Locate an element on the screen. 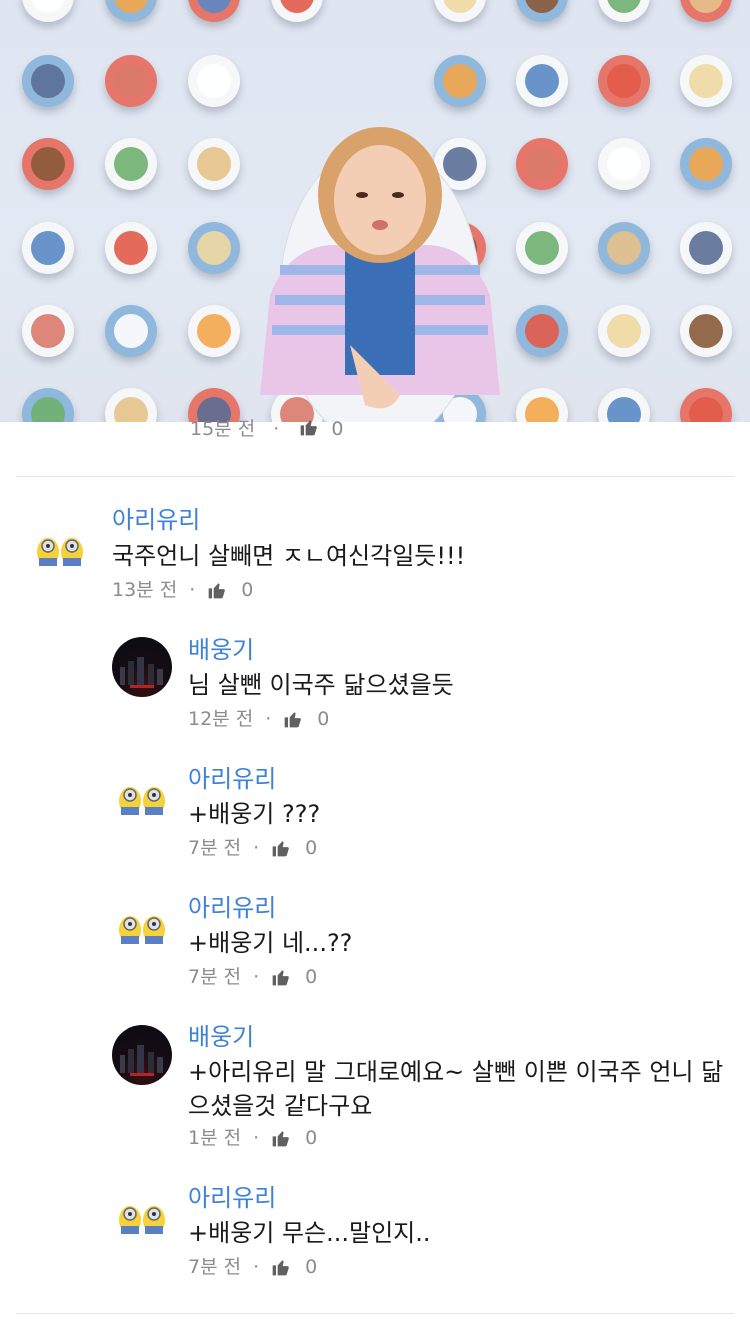 The image size is (750, 1334). comment-author: 아리유리 is located at coordinates (156, 520).